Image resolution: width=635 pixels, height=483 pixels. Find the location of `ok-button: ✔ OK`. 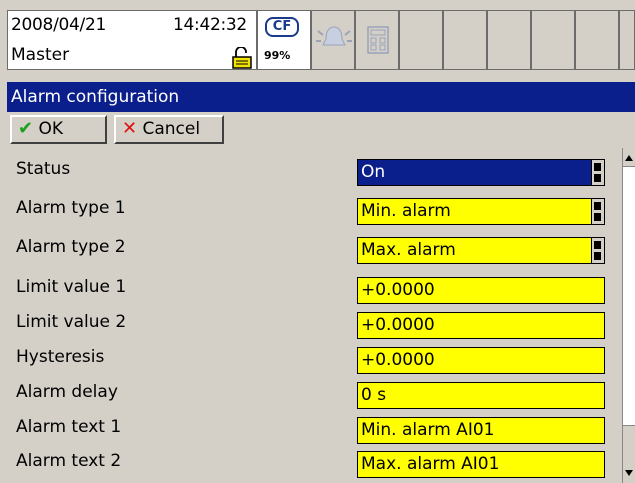

ok-button: ✔ OK is located at coordinates (58, 129).